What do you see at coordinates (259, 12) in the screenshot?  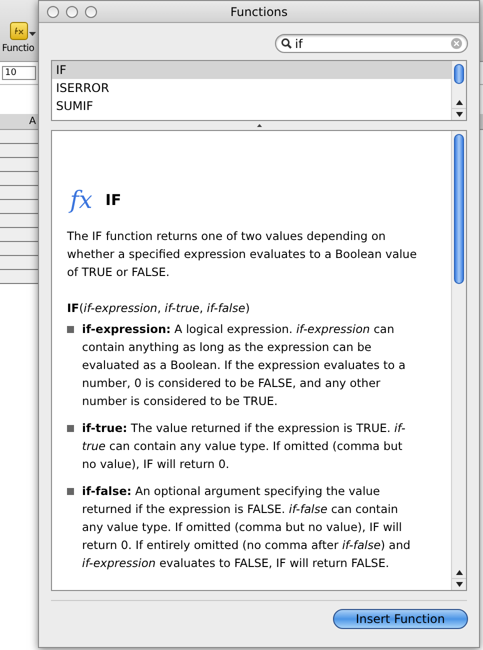 I see `window-title: Functions` at bounding box center [259, 12].